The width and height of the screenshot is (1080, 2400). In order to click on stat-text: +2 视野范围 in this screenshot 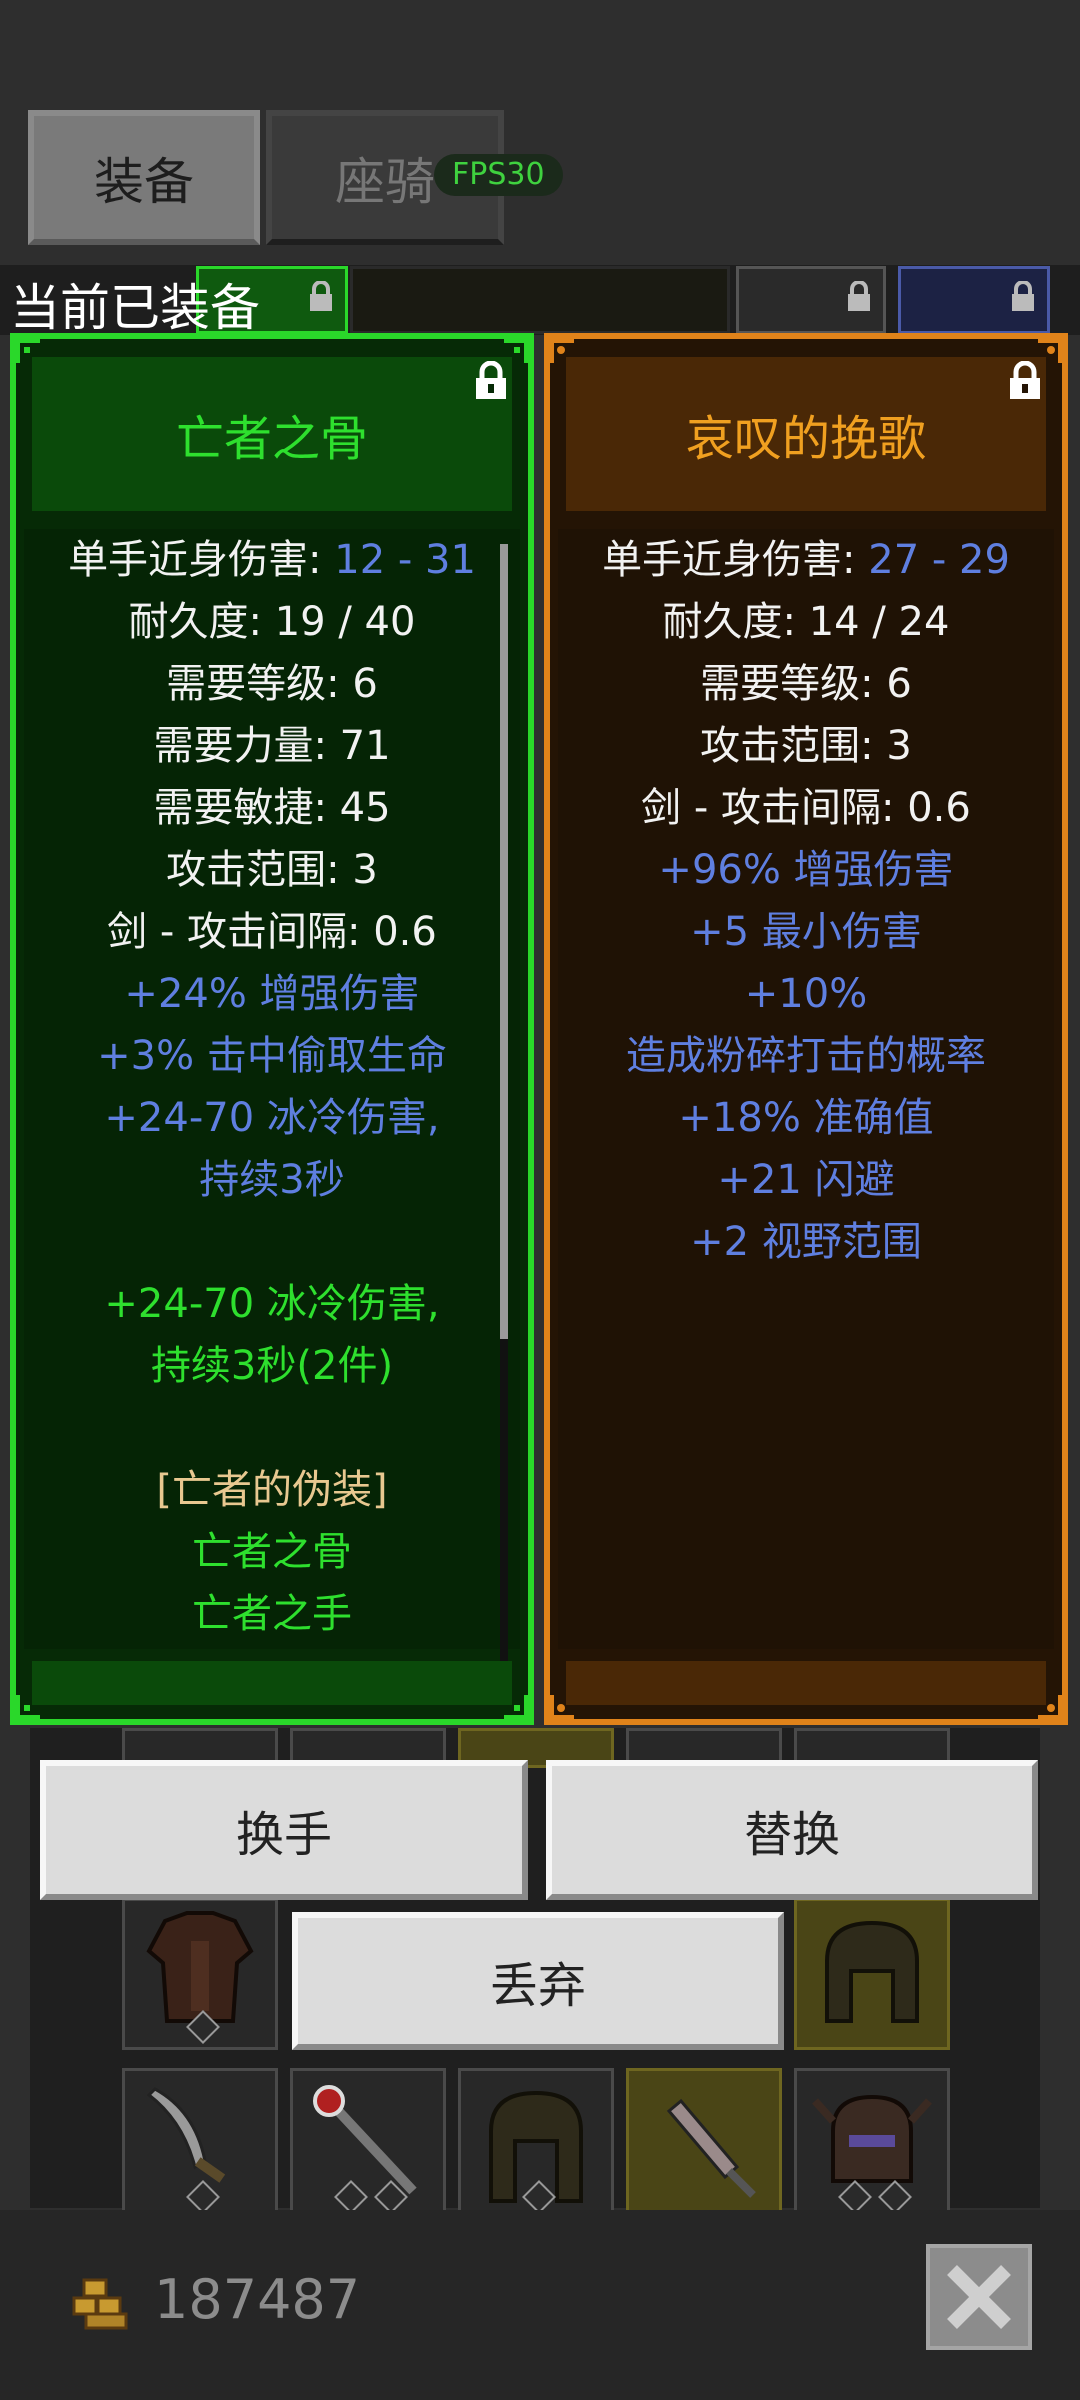, I will do `click(806, 1242)`.